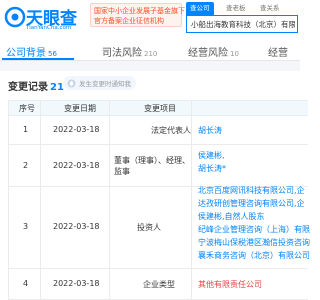 The width and height of the screenshot is (320, 300). I want to click on search-tab-boss: 查老板, so click(236, 8).